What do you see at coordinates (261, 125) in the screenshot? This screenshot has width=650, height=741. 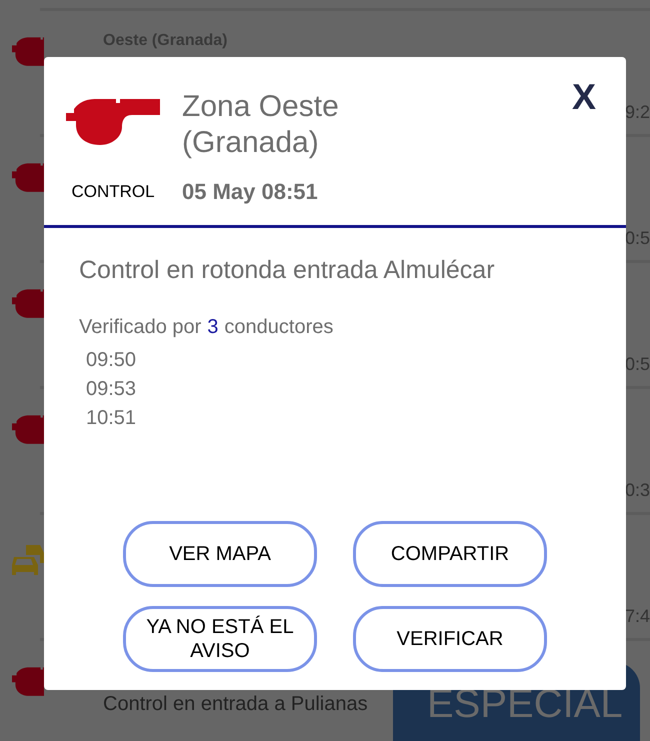 I see `dialog-title: Zona Oeste (Granada)` at bounding box center [261, 125].